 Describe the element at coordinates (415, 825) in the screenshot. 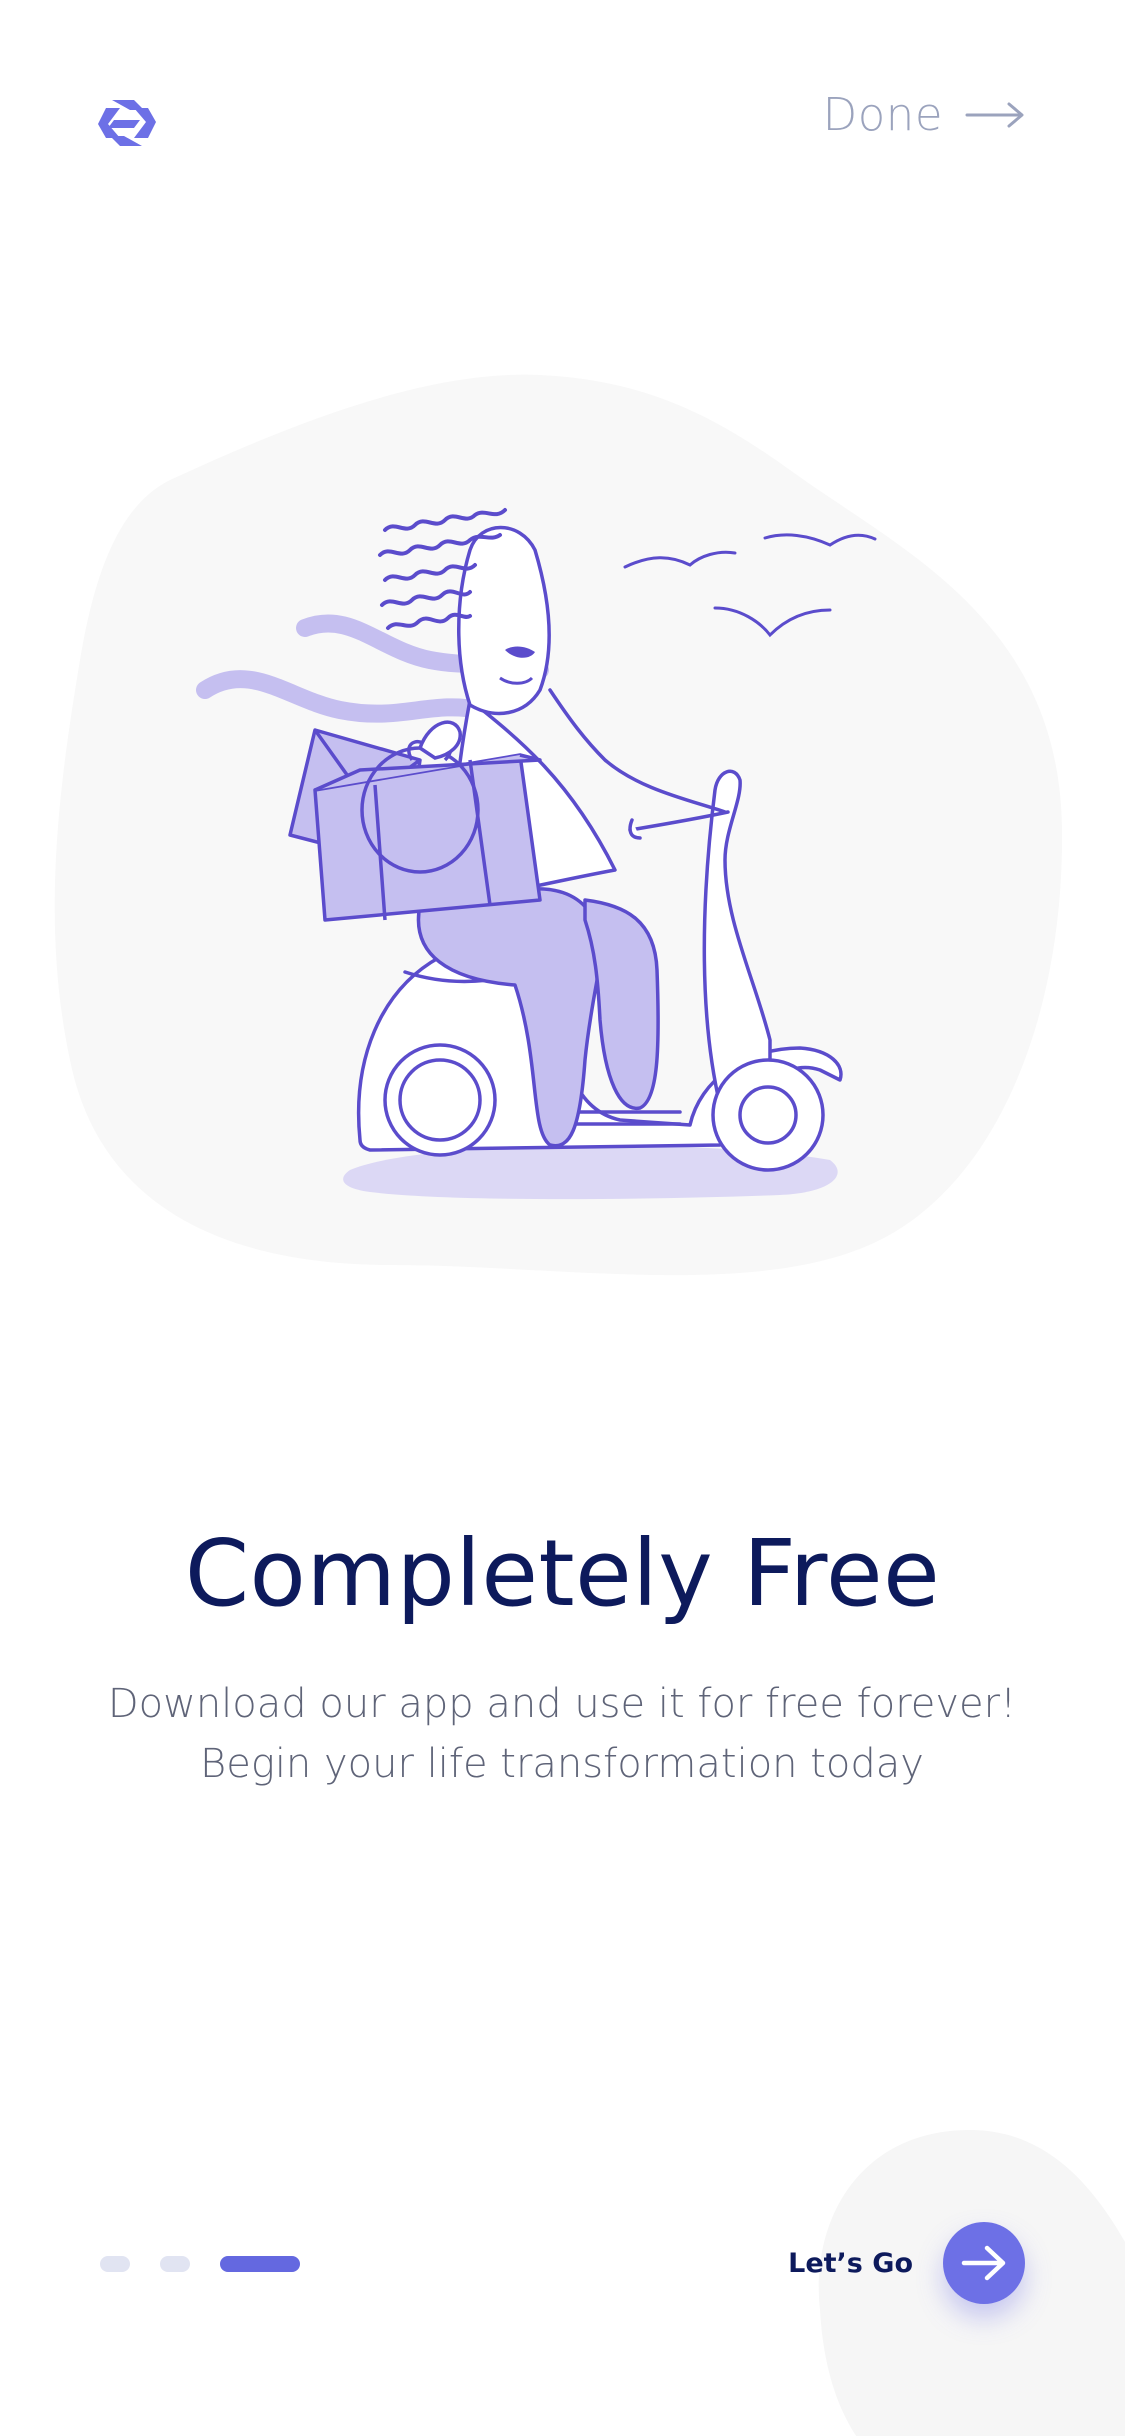

I see `gift-boxes` at that location.